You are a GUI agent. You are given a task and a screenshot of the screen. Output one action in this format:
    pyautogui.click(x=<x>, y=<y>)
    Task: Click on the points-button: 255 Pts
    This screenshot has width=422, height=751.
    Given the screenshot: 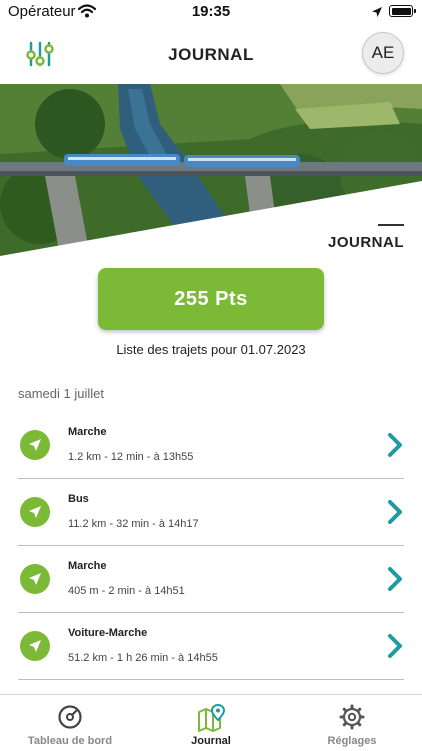 What is the action you would take?
    pyautogui.click(x=211, y=299)
    